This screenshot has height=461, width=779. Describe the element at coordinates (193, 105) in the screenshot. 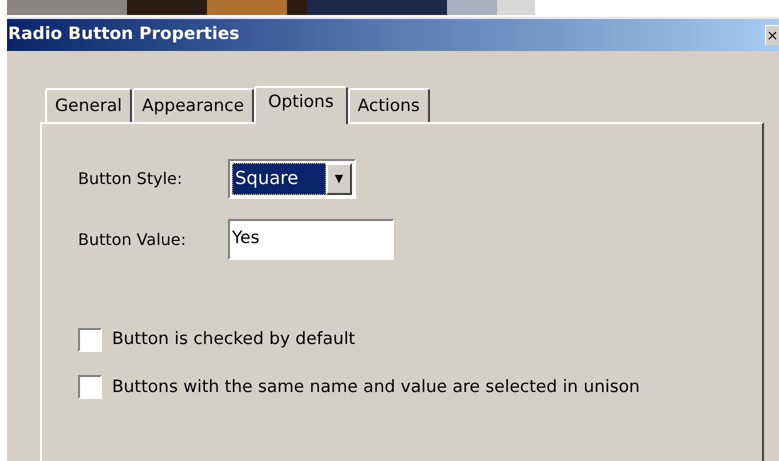

I see `tab: Appearance` at that location.